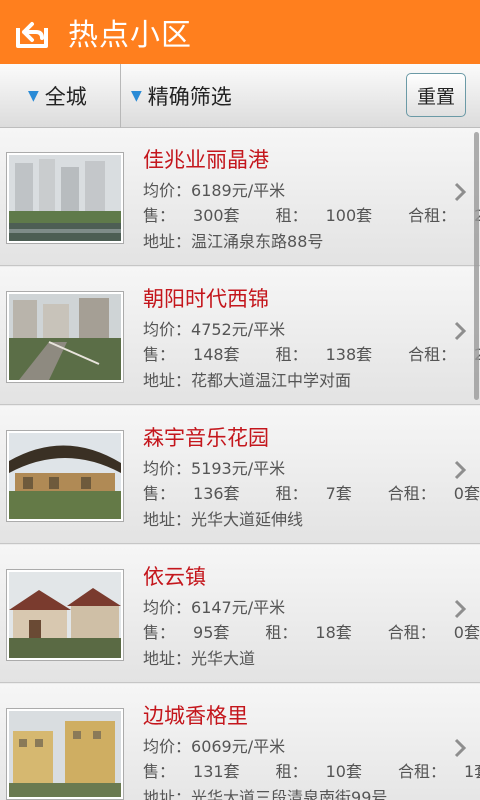 This screenshot has width=480, height=800. What do you see at coordinates (120, 96) in the screenshot?
I see `filter-divider` at bounding box center [120, 96].